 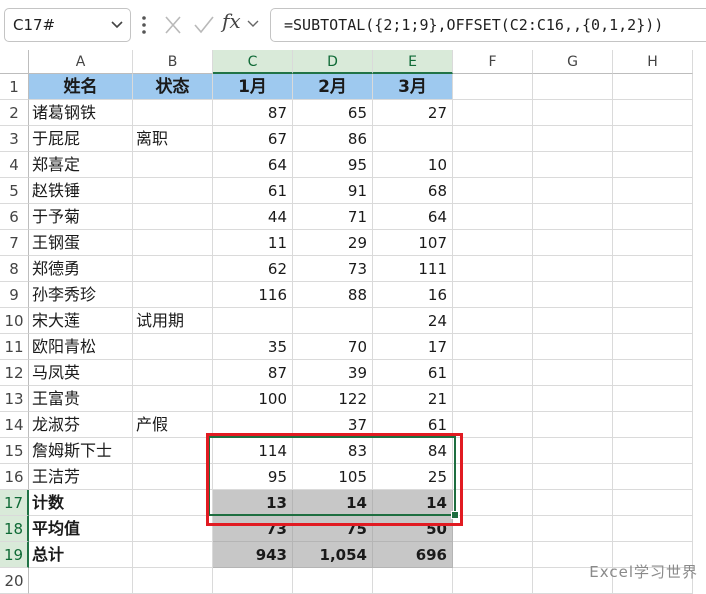 What do you see at coordinates (144, 25) in the screenshot?
I see `more-options-icon` at bounding box center [144, 25].